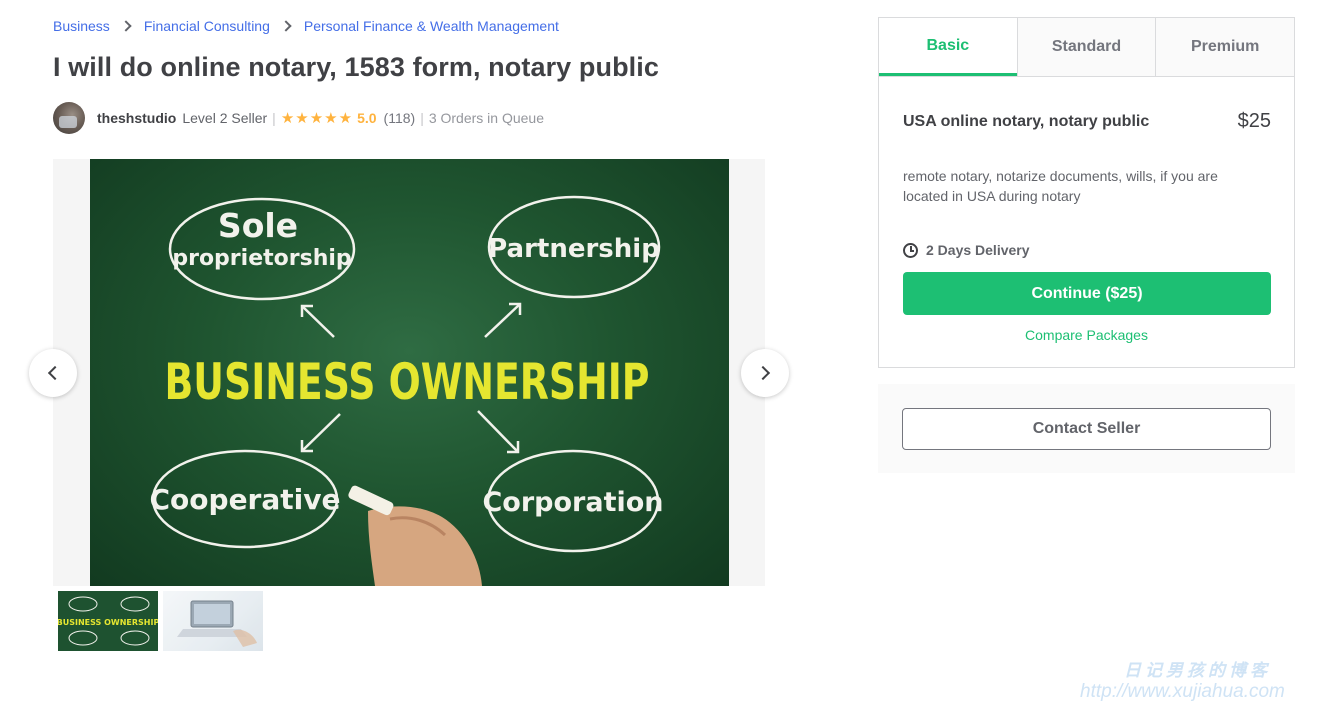  Describe the element at coordinates (69, 118) in the screenshot. I see `avatar` at that location.